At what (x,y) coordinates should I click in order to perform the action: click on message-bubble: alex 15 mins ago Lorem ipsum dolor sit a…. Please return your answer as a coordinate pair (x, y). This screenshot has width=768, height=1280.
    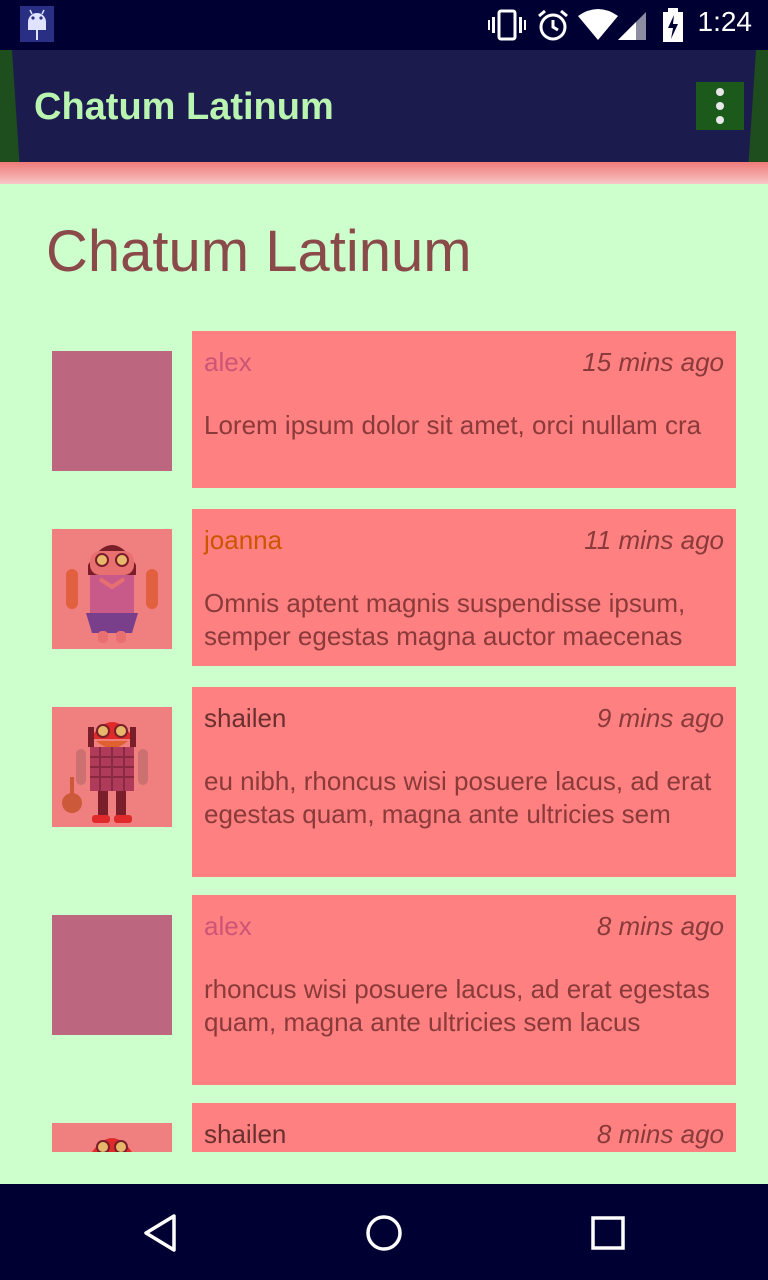
    Looking at the image, I should click on (464, 409).